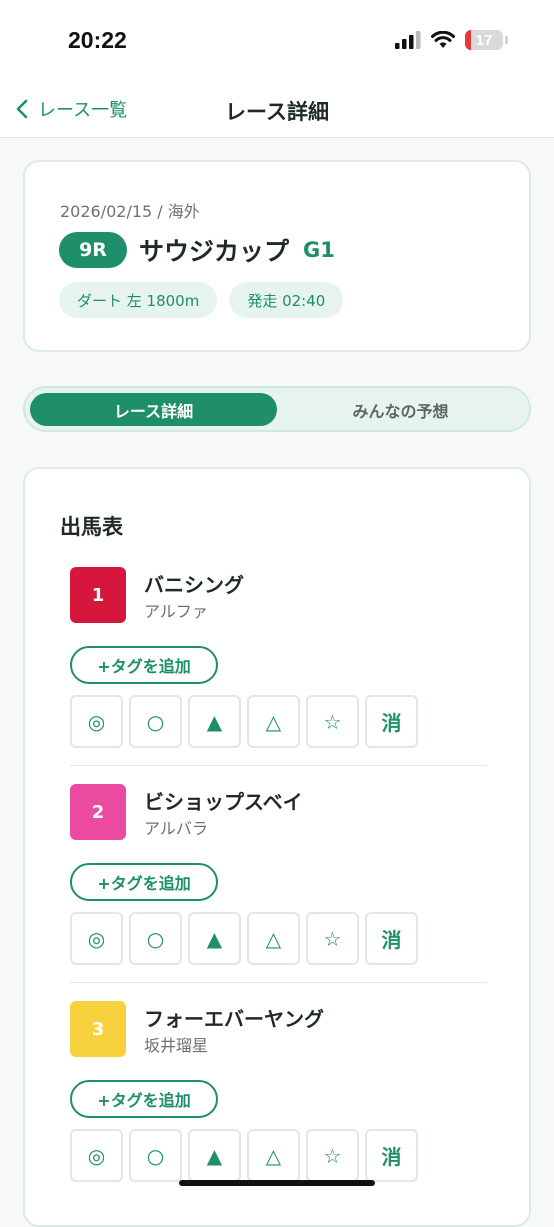  What do you see at coordinates (130, 211) in the screenshot?
I see `race-date: 2026/02/15 / 海外` at bounding box center [130, 211].